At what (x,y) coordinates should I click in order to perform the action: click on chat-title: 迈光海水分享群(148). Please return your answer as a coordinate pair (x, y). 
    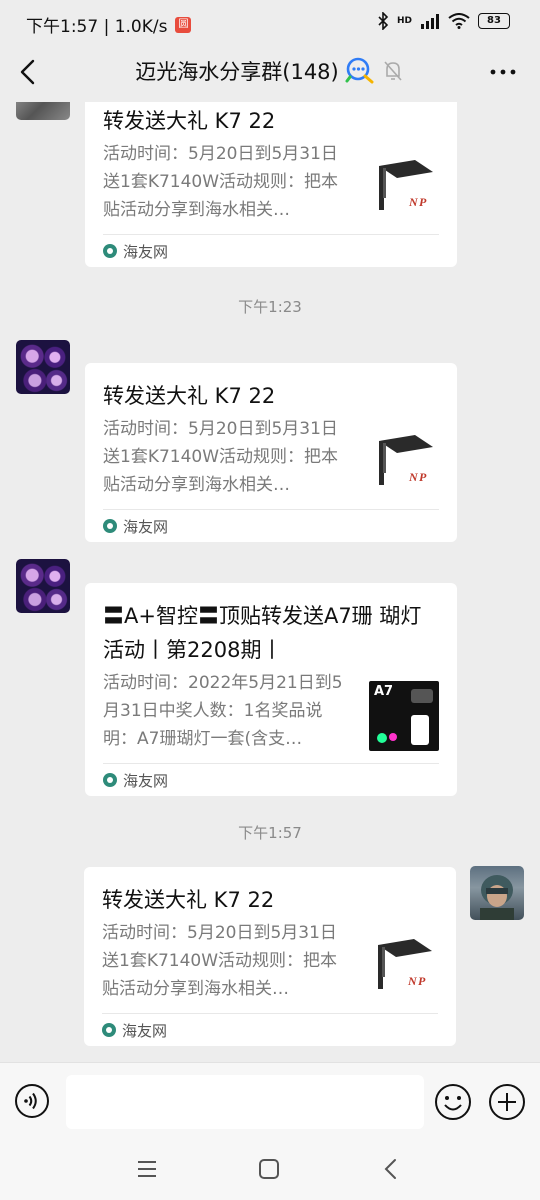
    Looking at the image, I should click on (236, 71).